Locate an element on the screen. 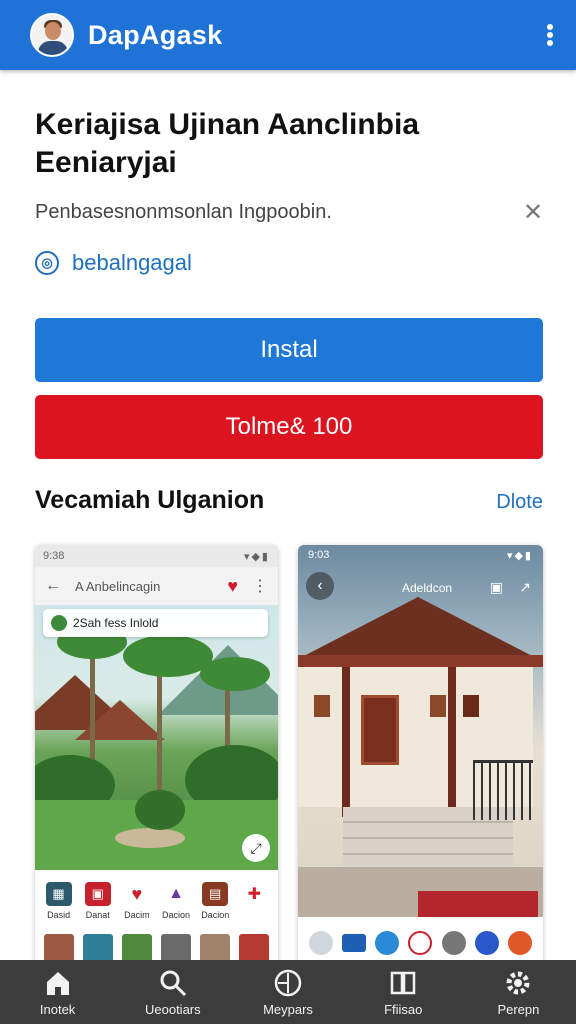 The width and height of the screenshot is (576, 1024). tab-home: Inotek is located at coordinates (57, 992).